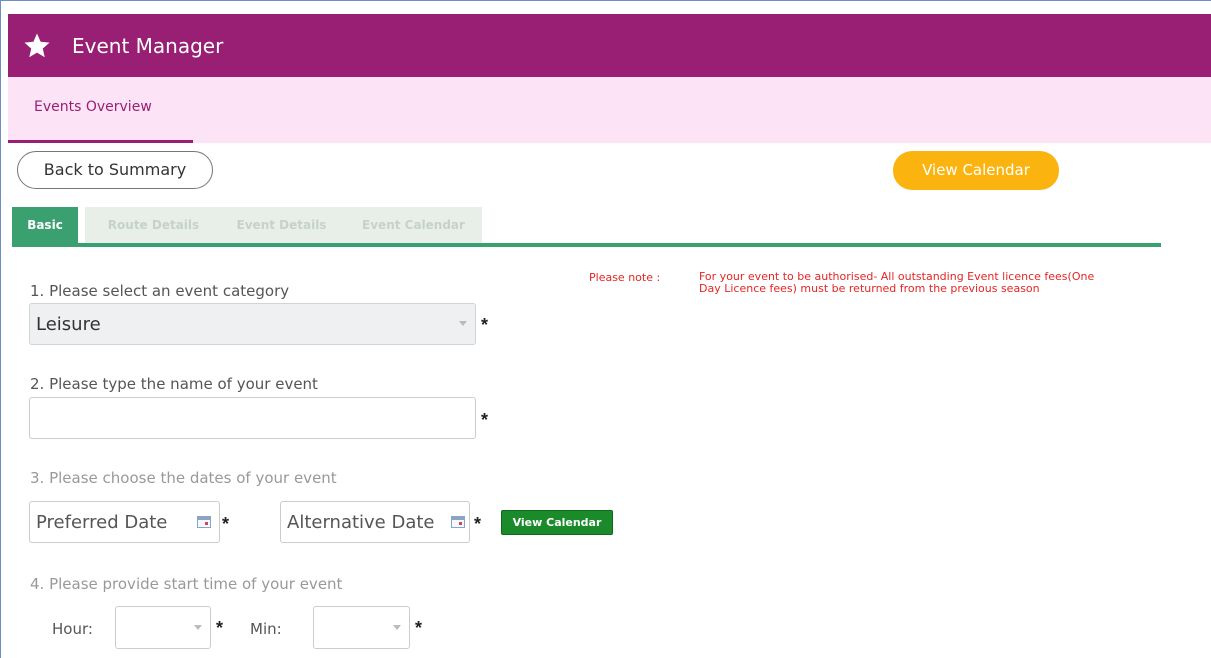 The height and width of the screenshot is (658, 1211). What do you see at coordinates (115, 170) in the screenshot?
I see `back-to-summary-button: Back to Summary` at bounding box center [115, 170].